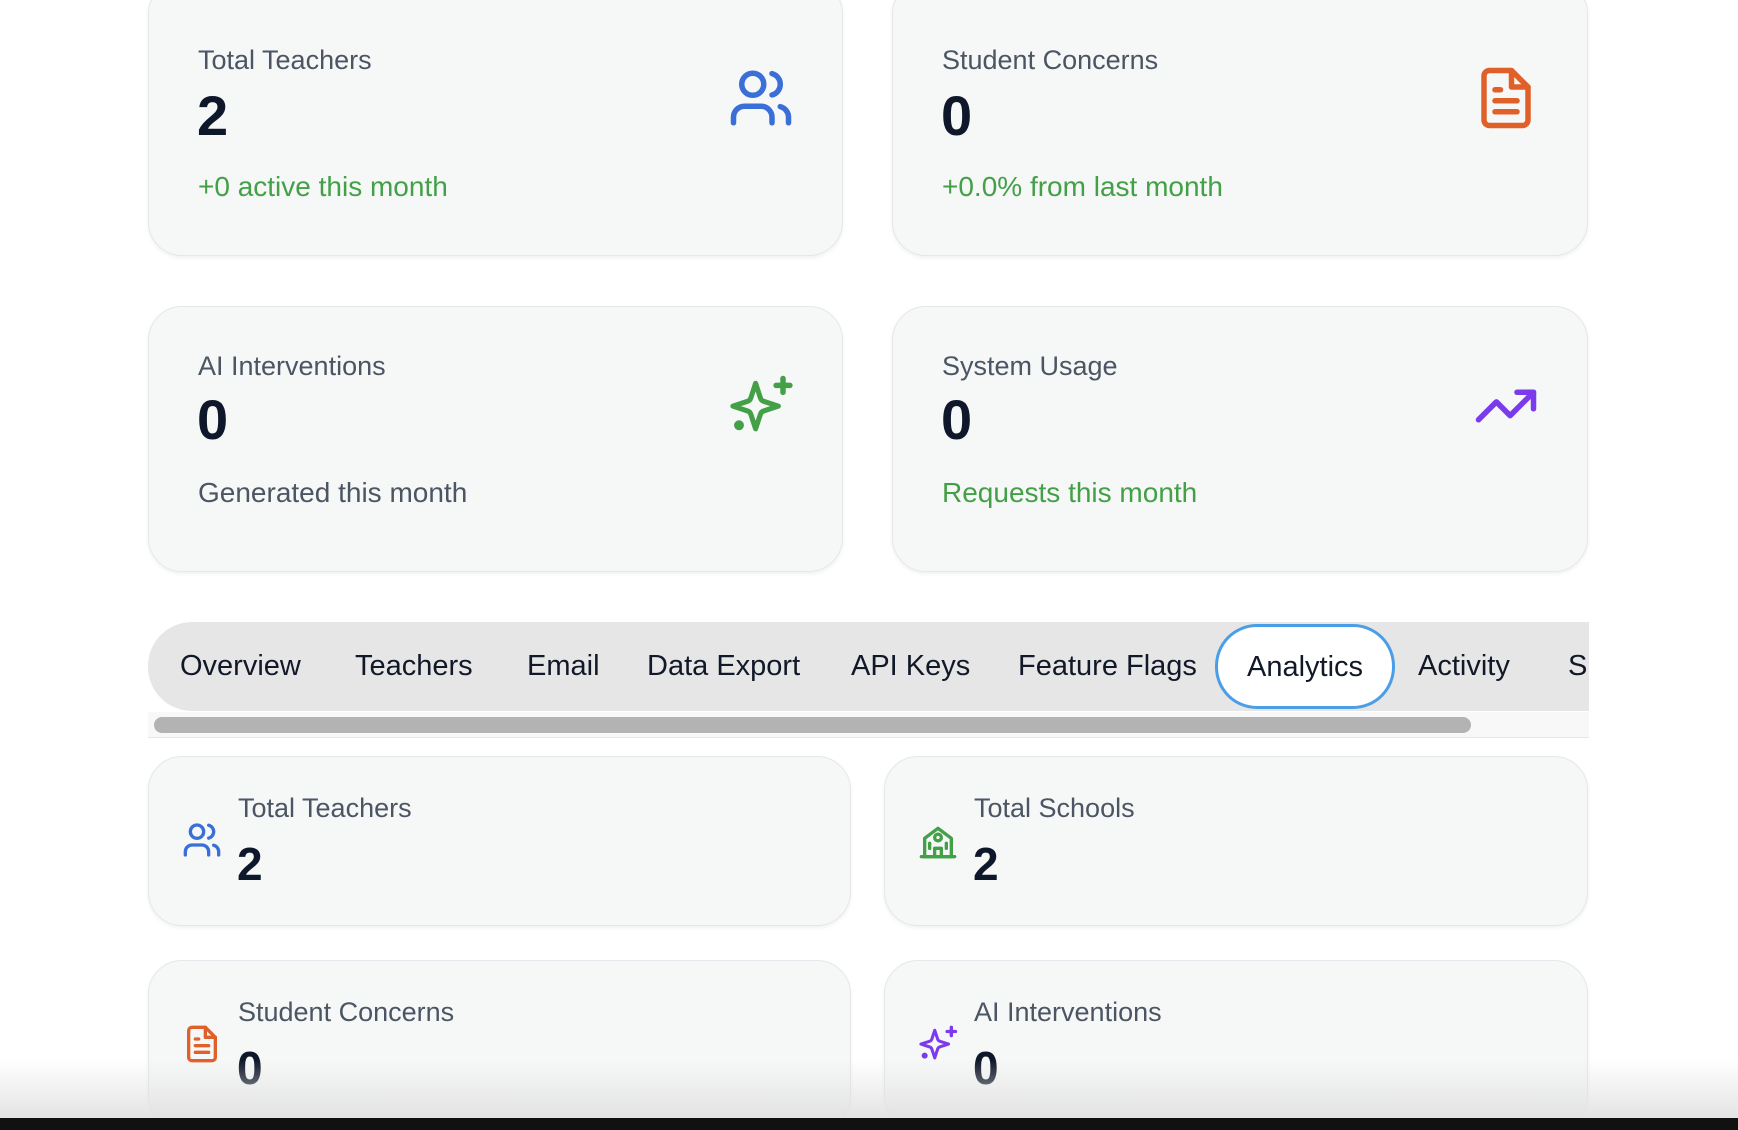  I want to click on tab-teachers: Teachers, so click(414, 666).